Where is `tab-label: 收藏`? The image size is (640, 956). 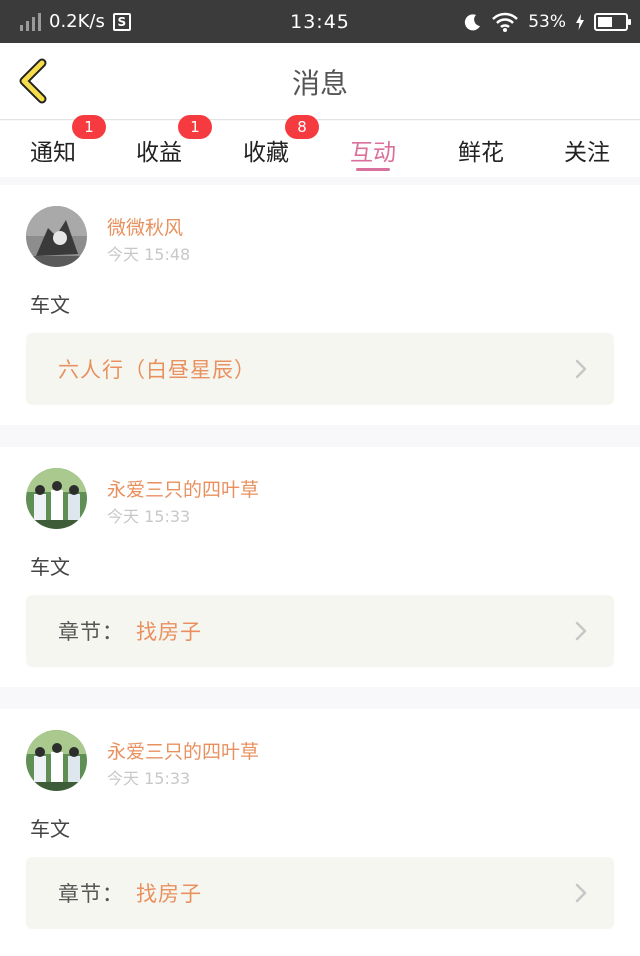
tab-label: 收藏 is located at coordinates (266, 153).